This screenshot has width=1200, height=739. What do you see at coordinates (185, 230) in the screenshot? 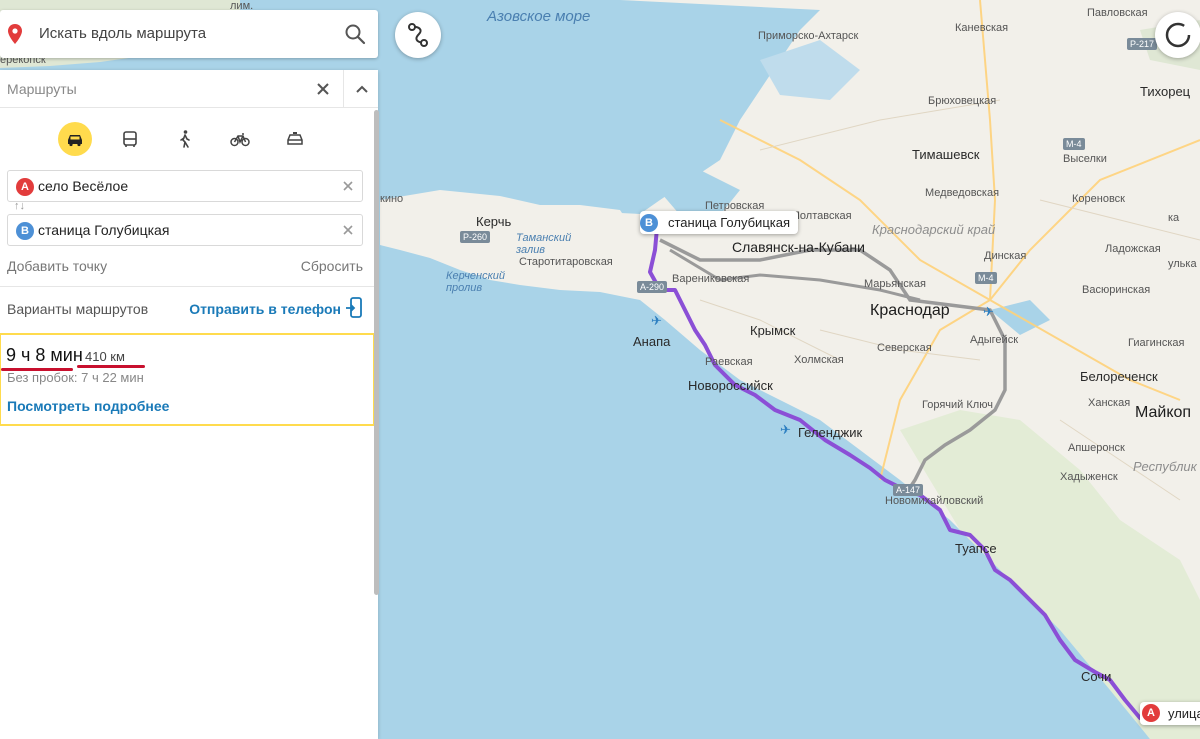
I see `waypoint-to: B станица Голубицкая` at bounding box center [185, 230].